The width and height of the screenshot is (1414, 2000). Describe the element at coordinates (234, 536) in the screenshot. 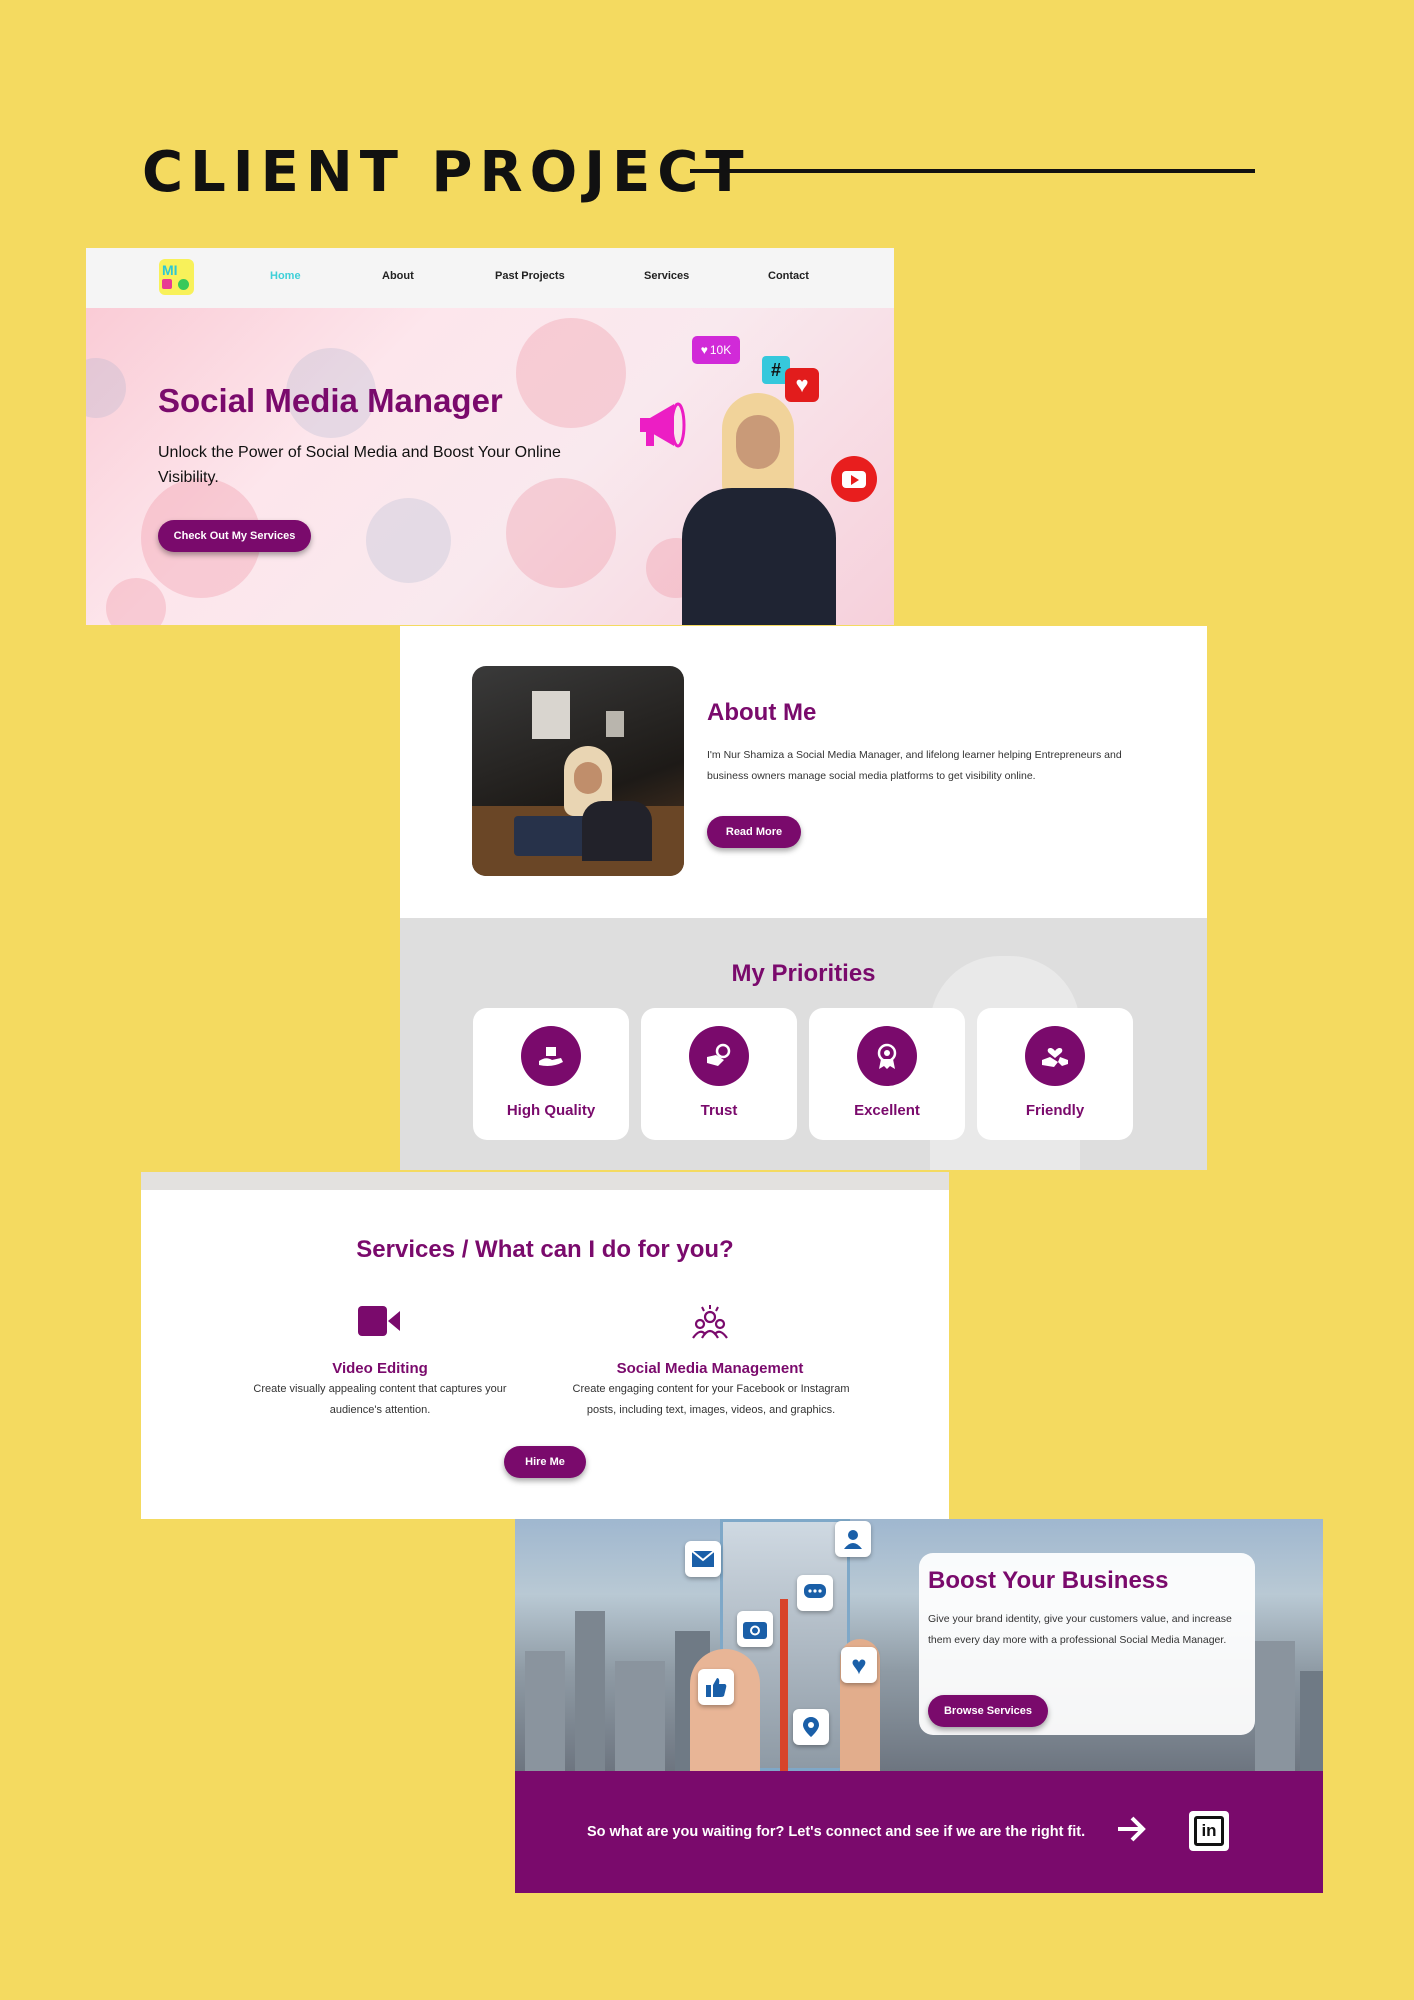

I see `check-services-button: Check Out My Services` at that location.